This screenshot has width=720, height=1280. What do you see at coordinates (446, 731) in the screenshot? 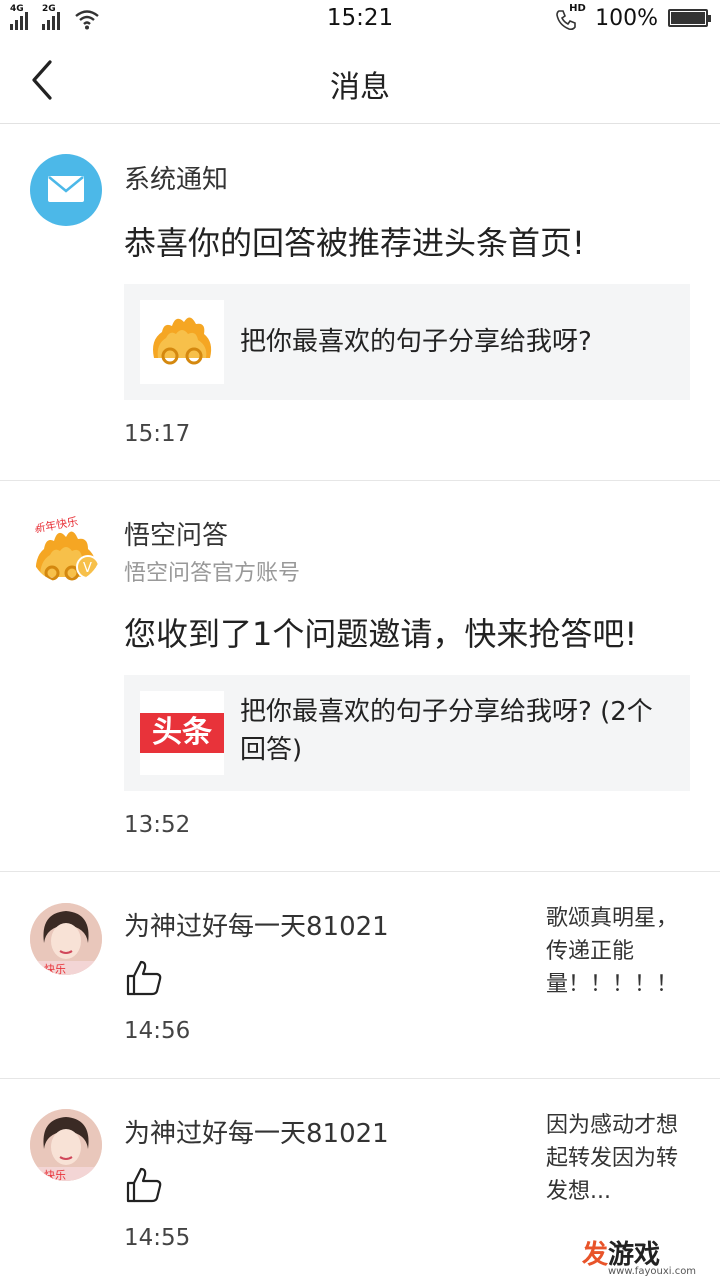
I see `card-question-text: 把你最喜欢的句子分享给我呀? (2个回答)` at bounding box center [446, 731].